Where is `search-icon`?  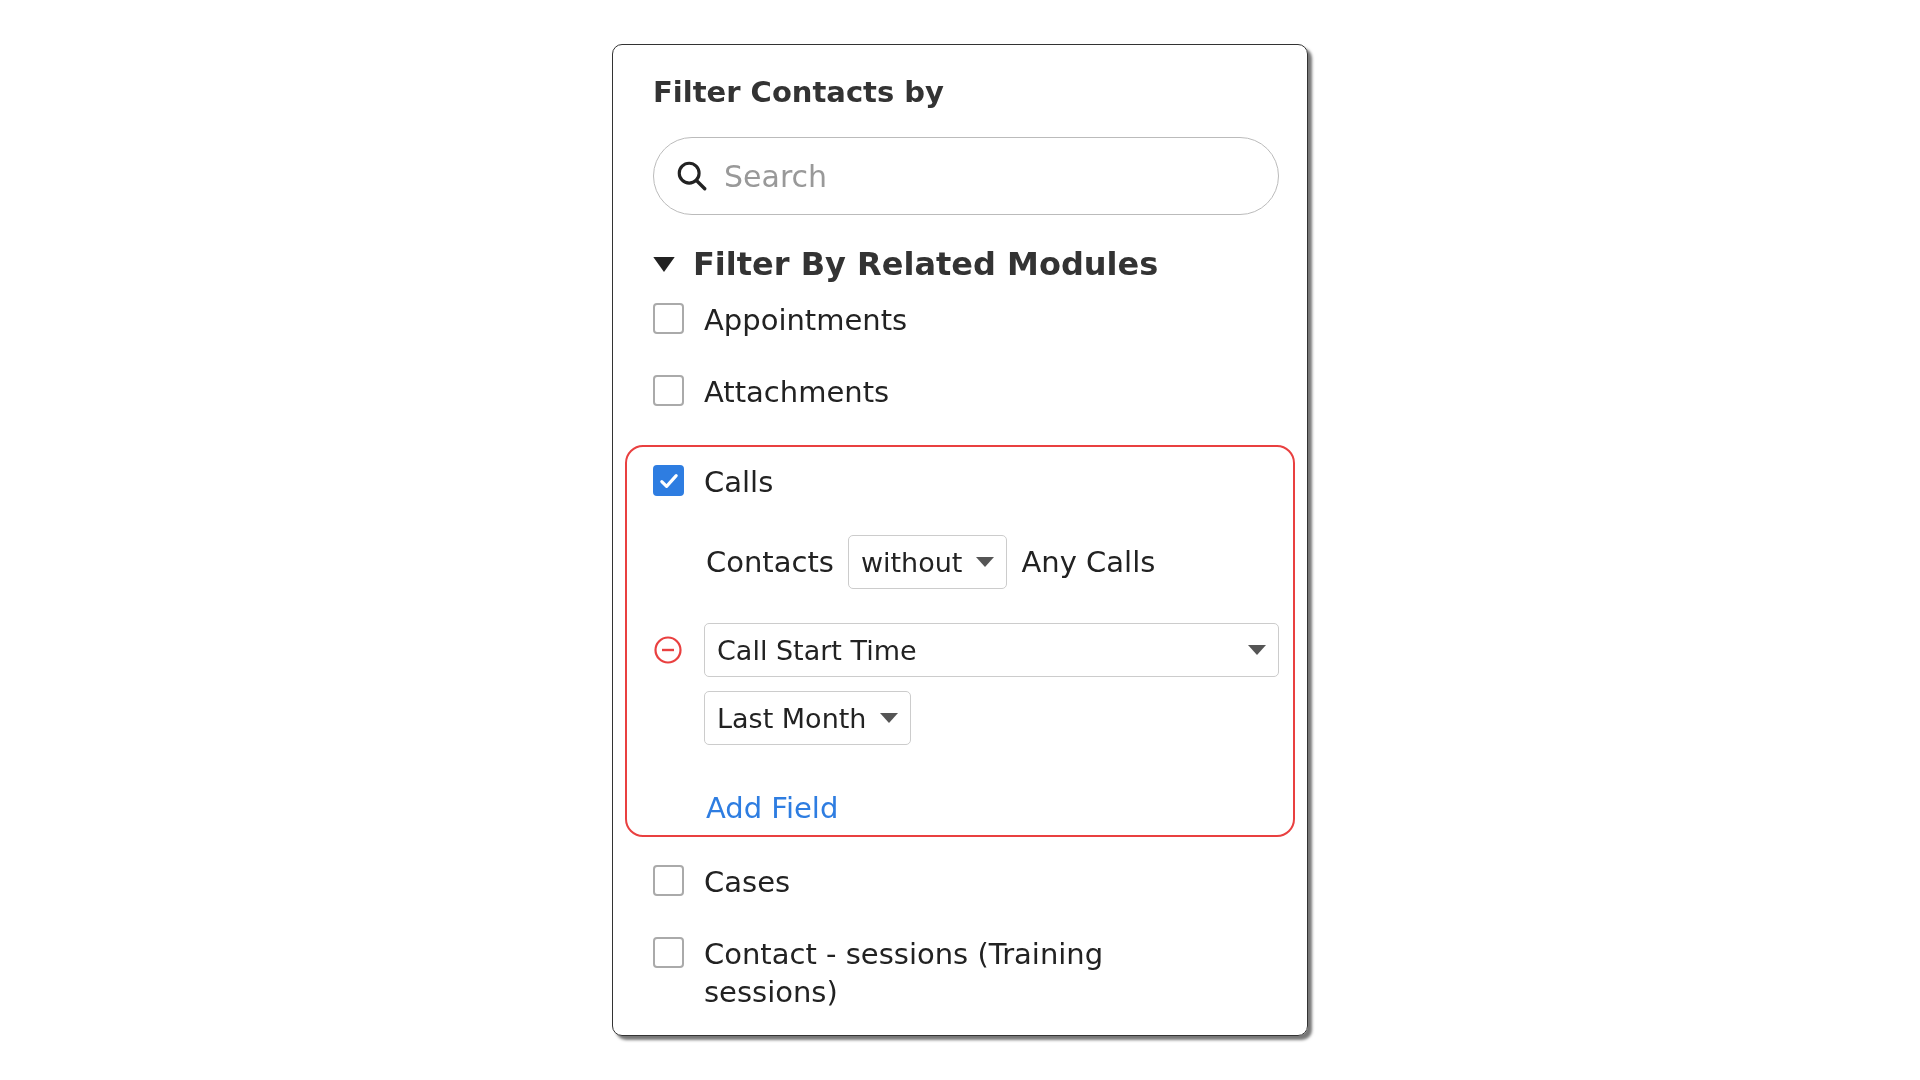
search-icon is located at coordinates (692, 176).